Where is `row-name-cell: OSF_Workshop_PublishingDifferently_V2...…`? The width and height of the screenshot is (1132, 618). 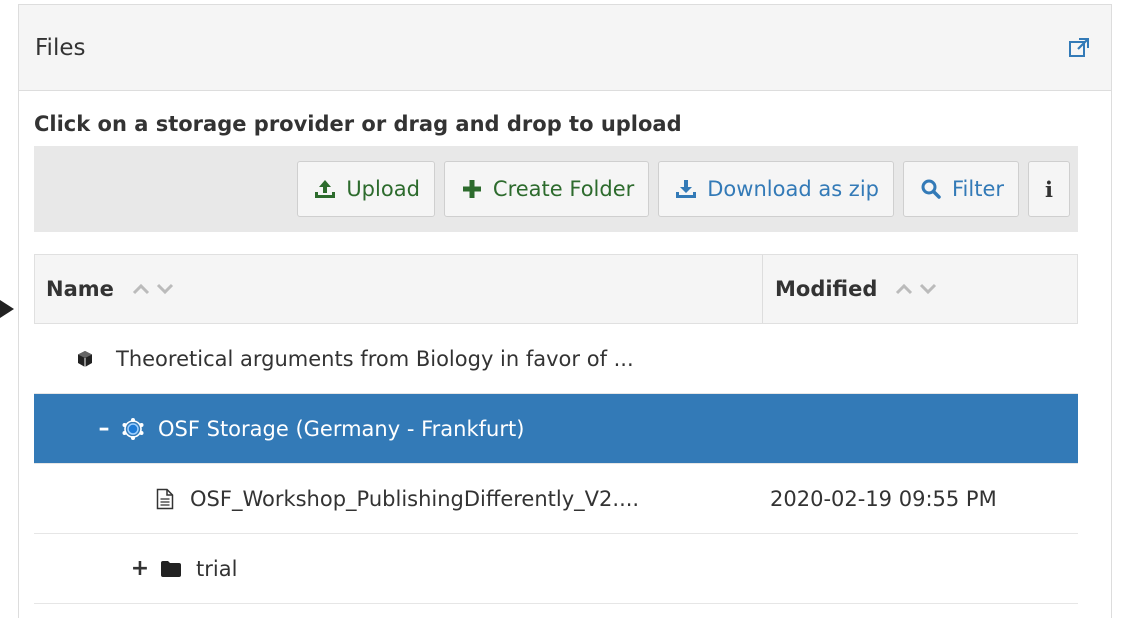
row-name-cell: OSF_Workshop_PublishingDifferently_V2...… is located at coordinates (404, 499).